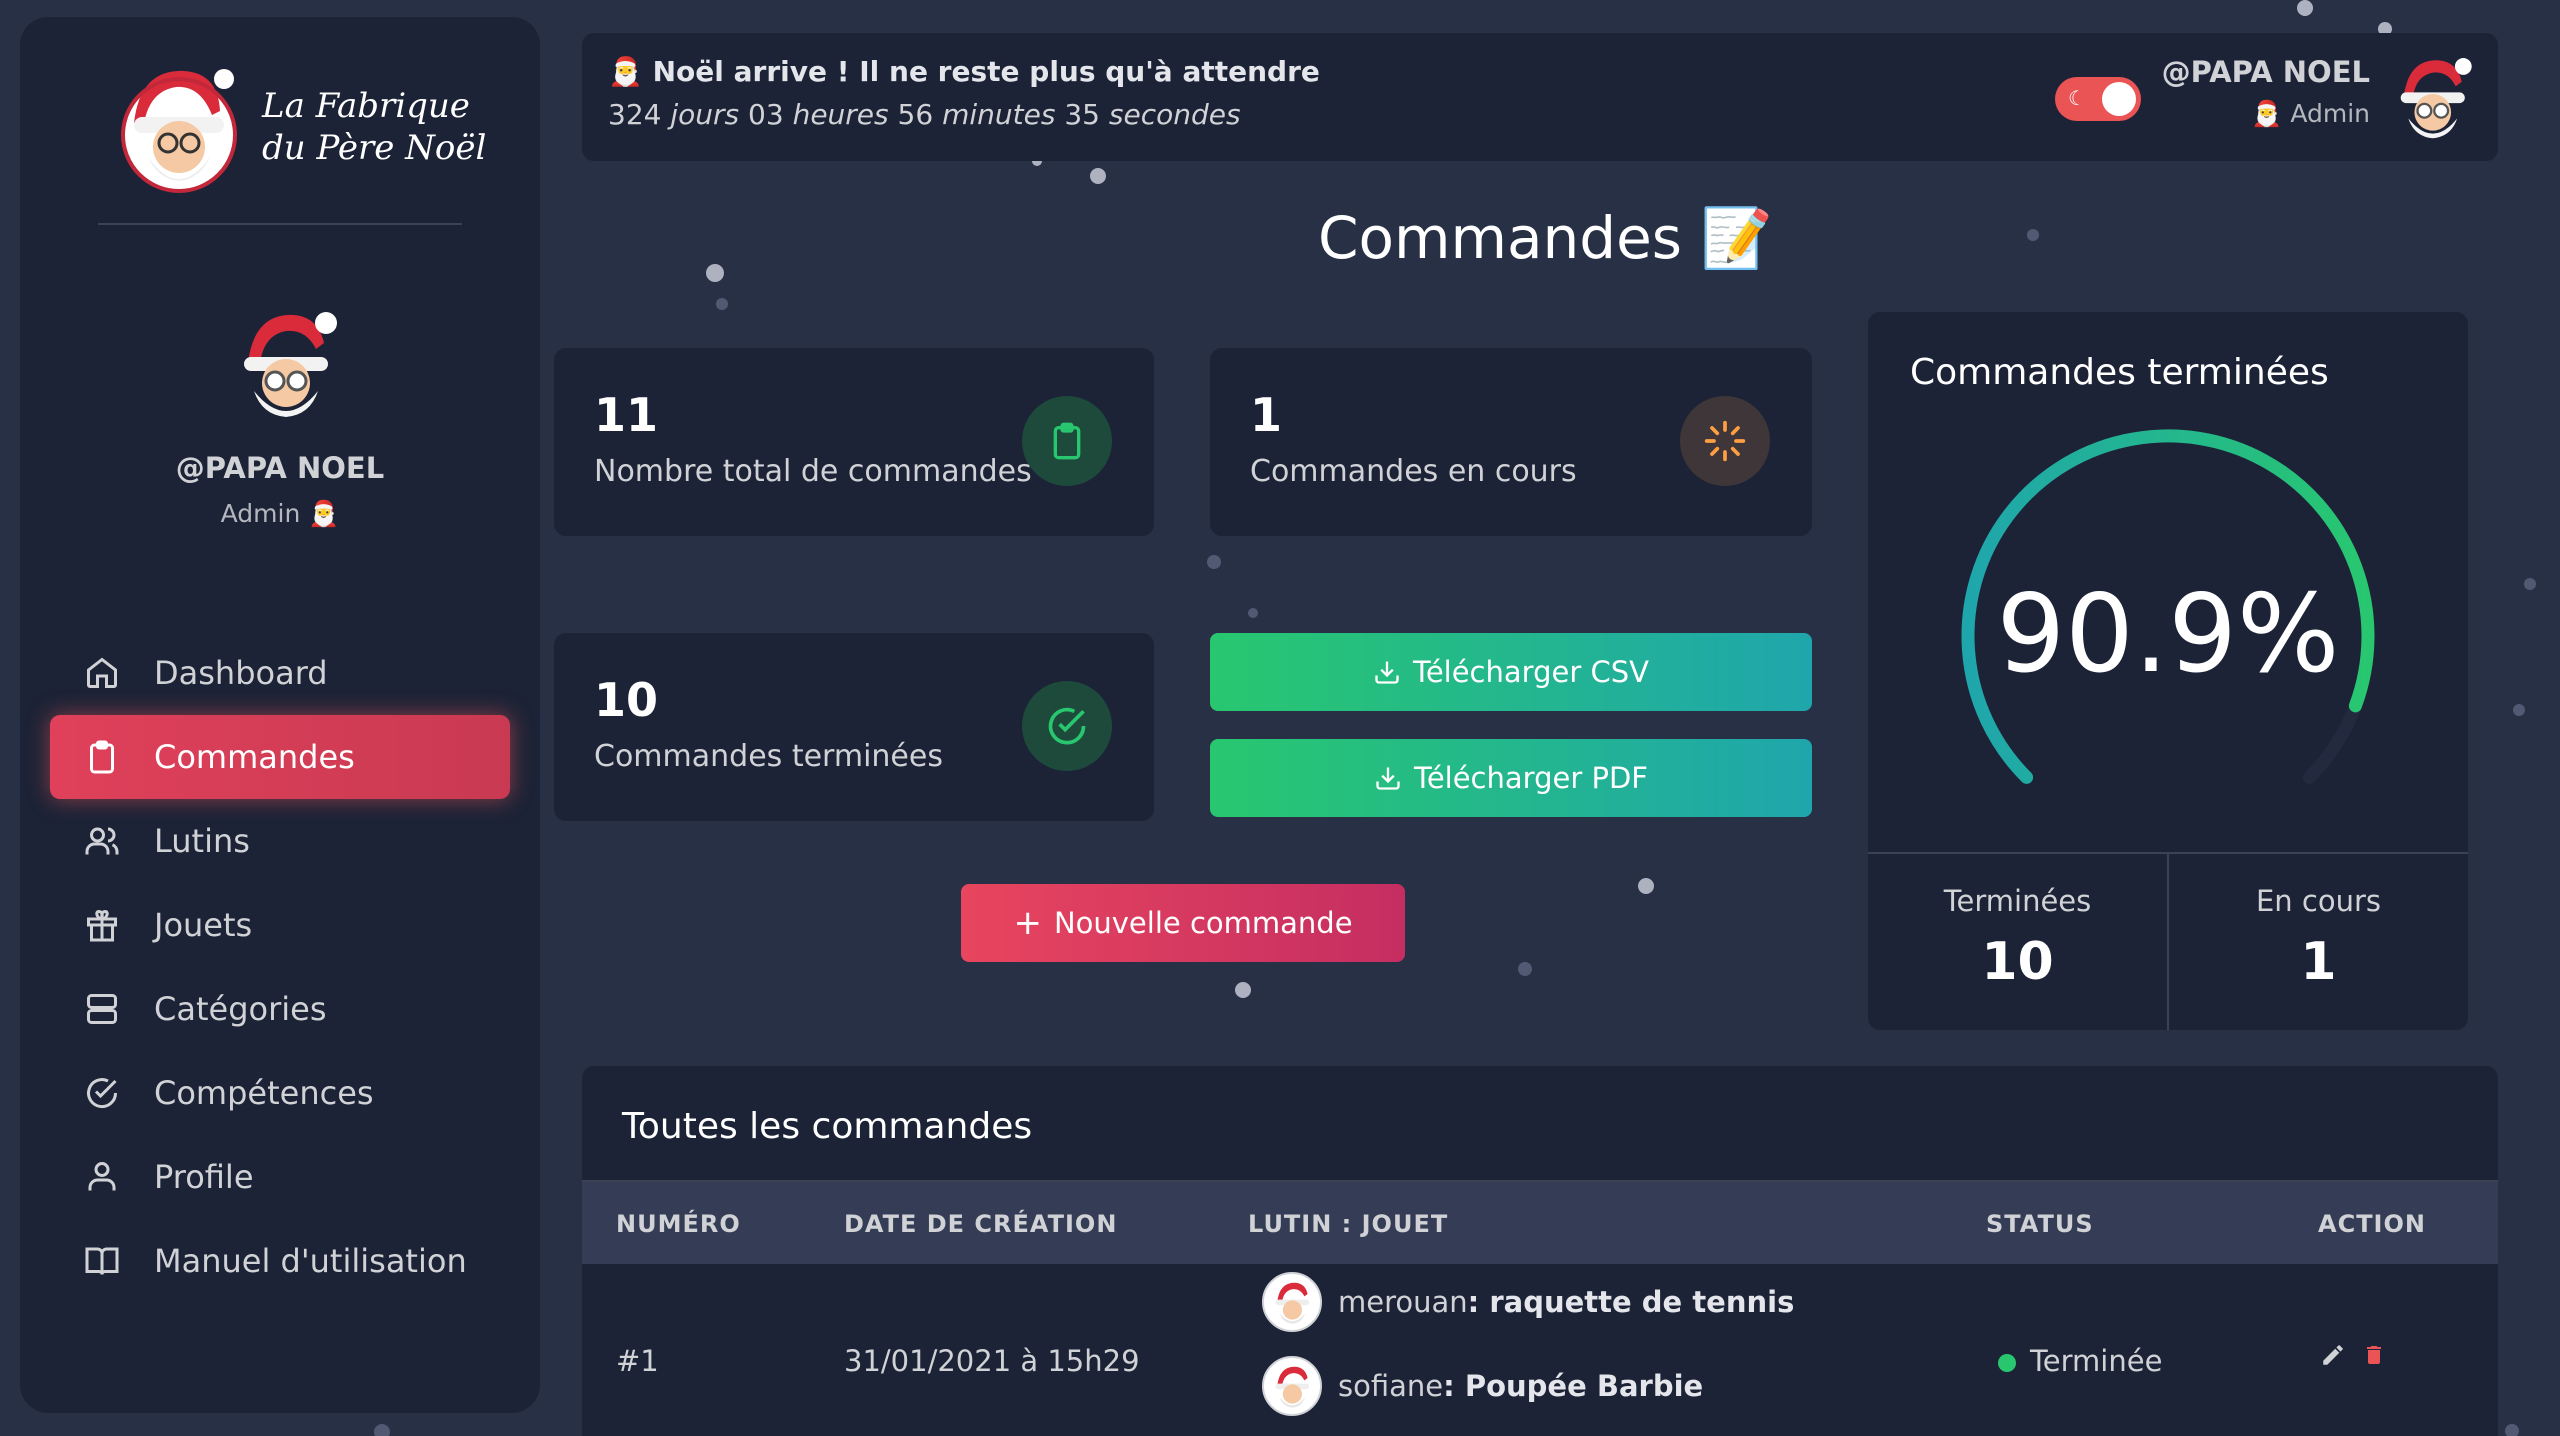  I want to click on countdown-days: 324, so click(635, 114).